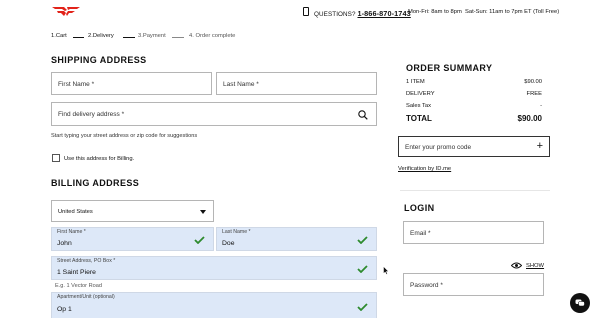 The height and width of the screenshot is (318, 600). What do you see at coordinates (335, 14) in the screenshot?
I see `questions-label: QUESTIONS?` at bounding box center [335, 14].